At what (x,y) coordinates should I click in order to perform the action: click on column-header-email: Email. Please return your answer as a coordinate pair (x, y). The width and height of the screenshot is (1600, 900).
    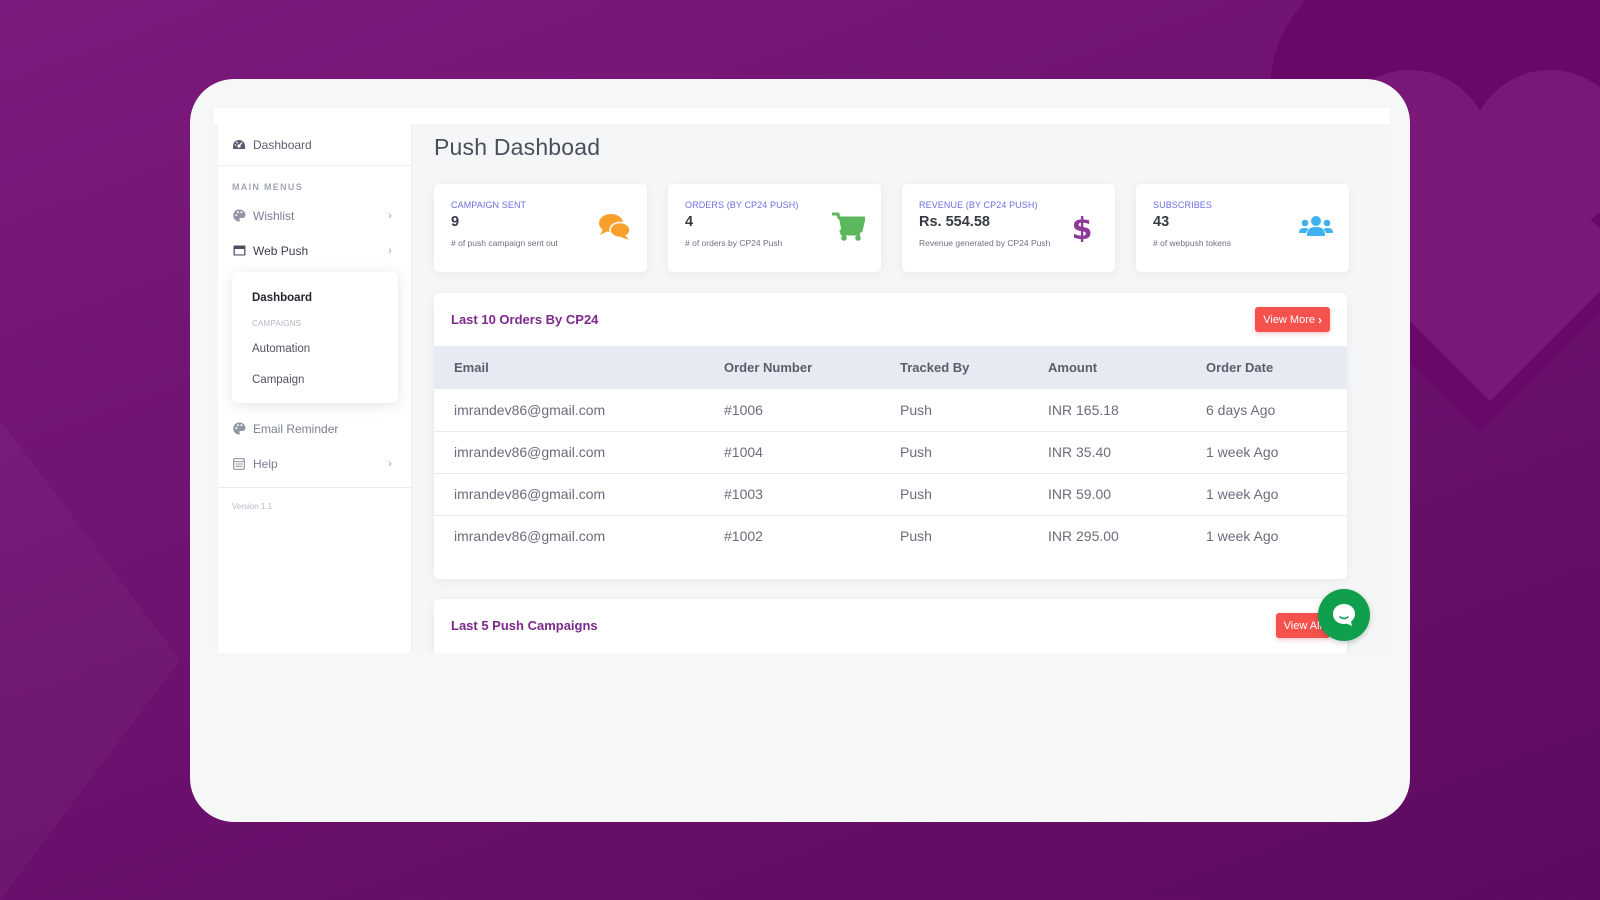
    Looking at the image, I should click on (569, 367).